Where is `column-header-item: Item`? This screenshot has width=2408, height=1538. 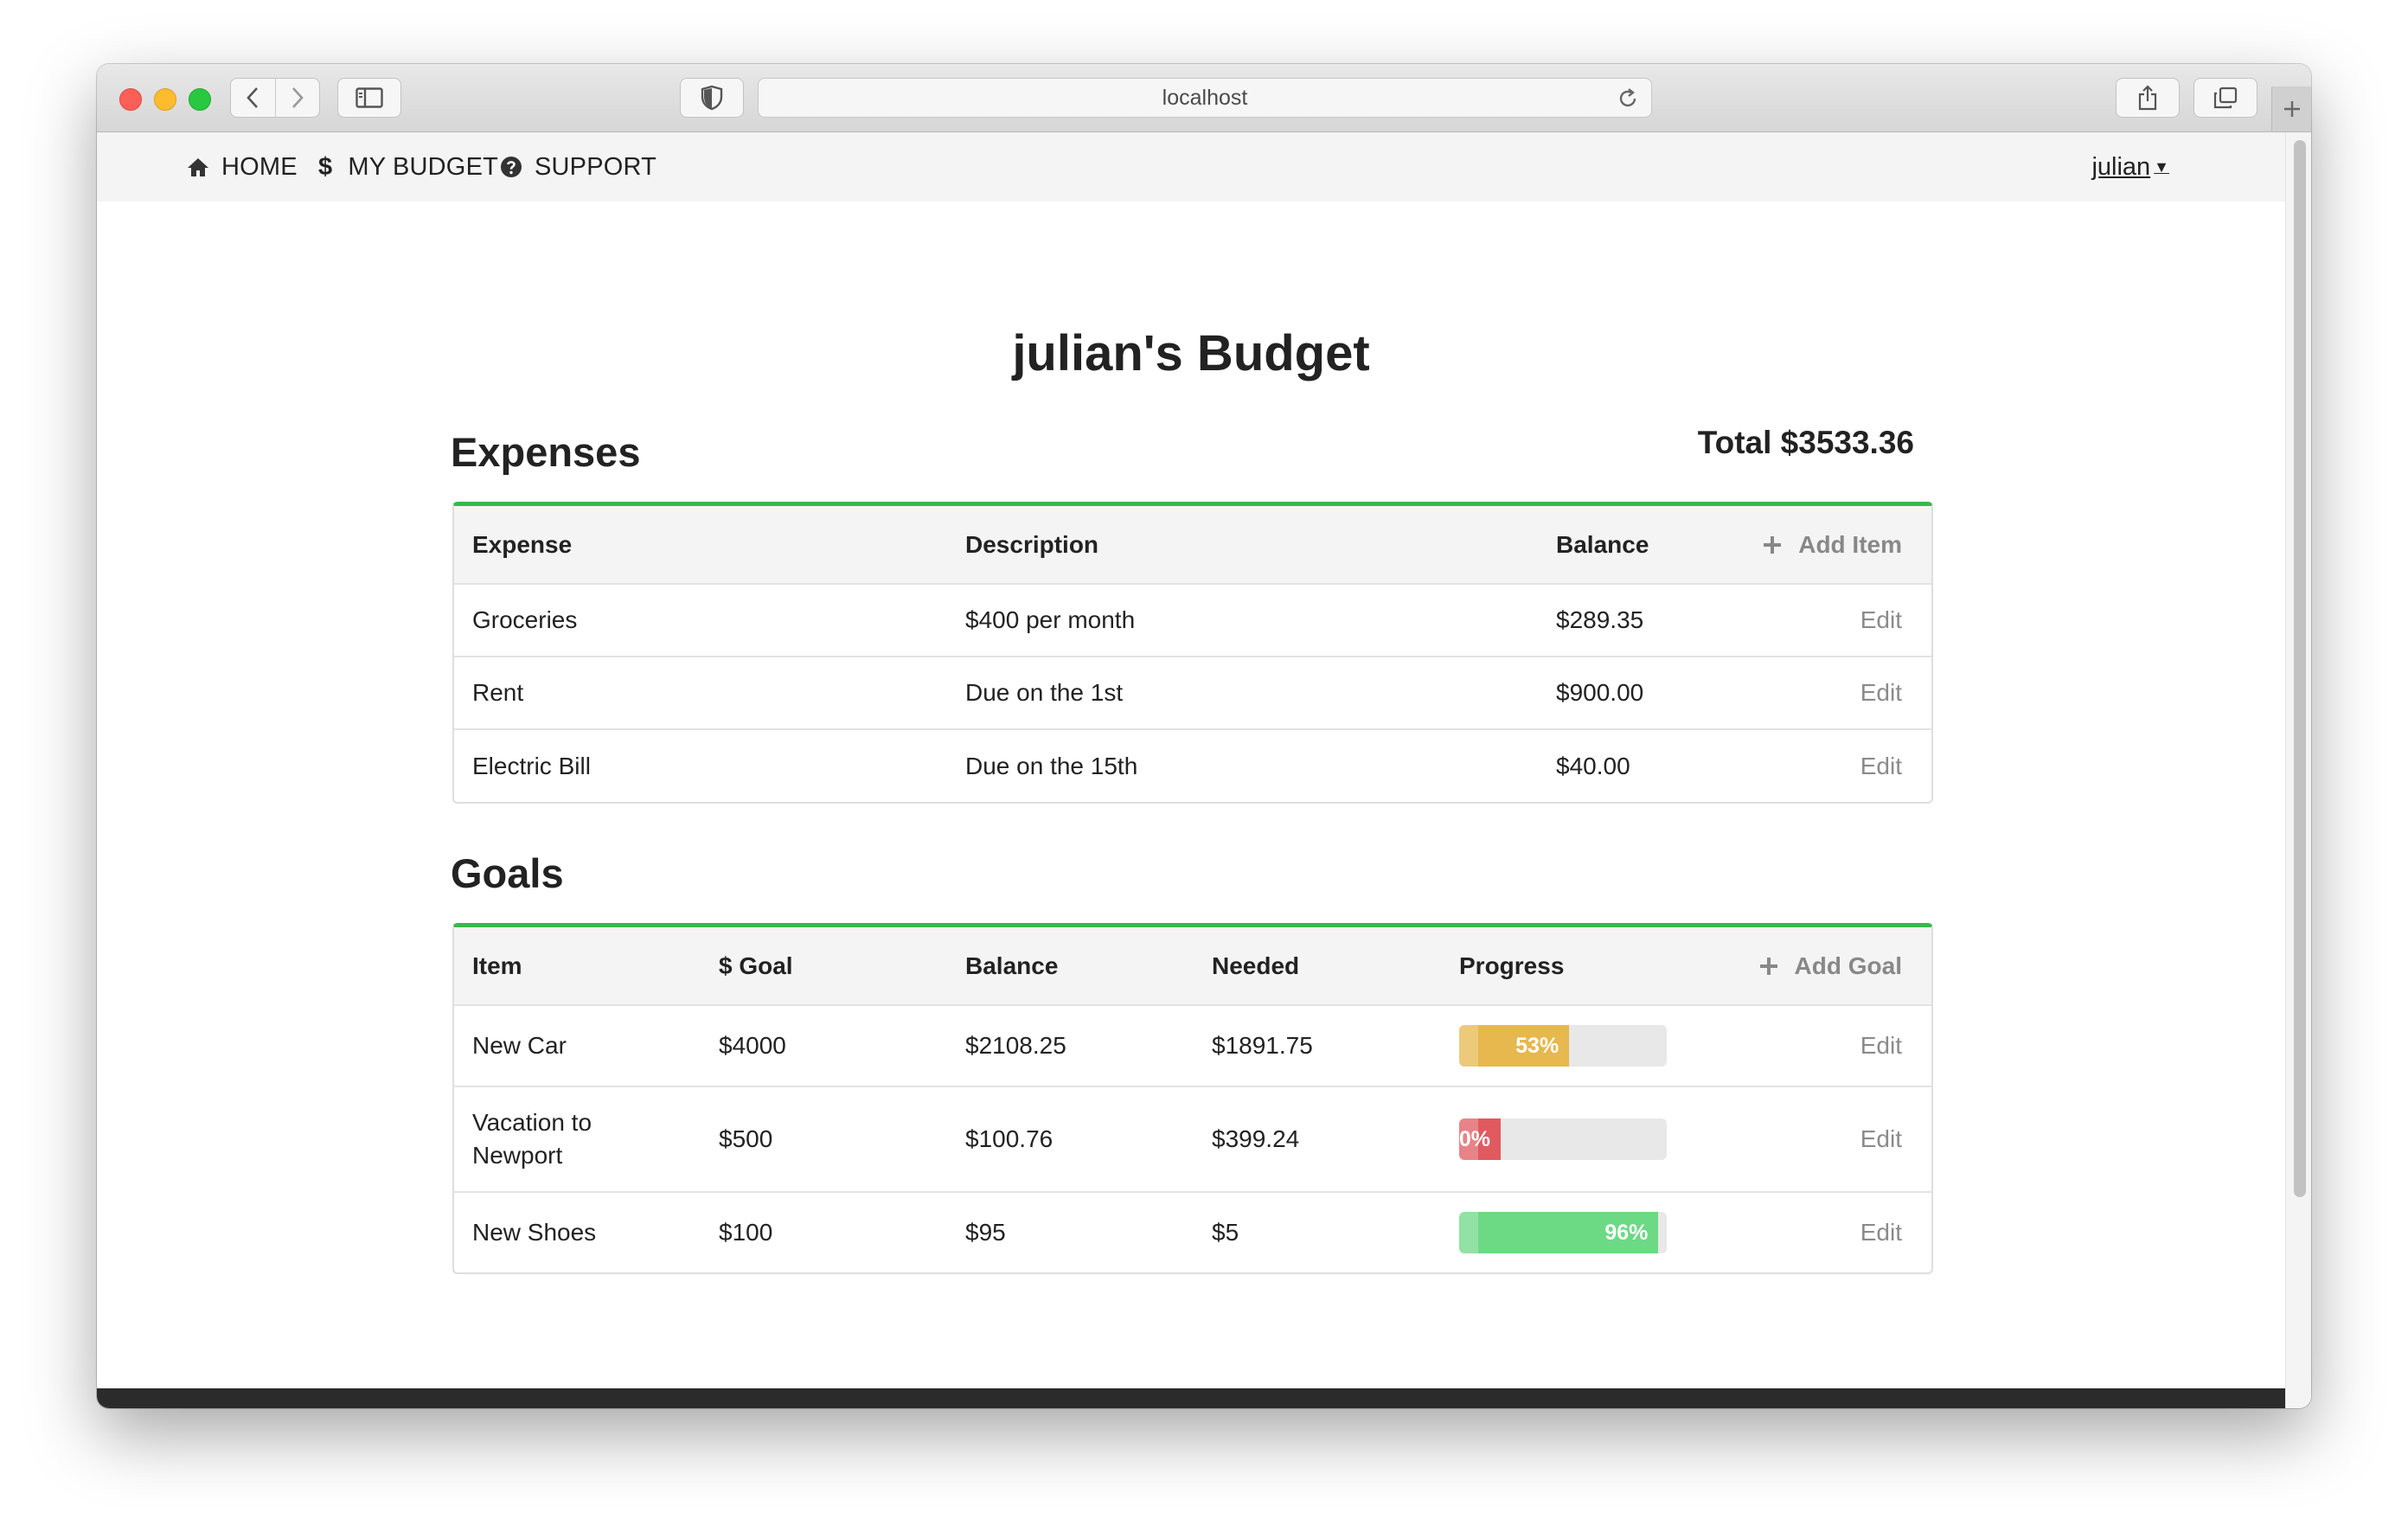
column-header-item: Item is located at coordinates (497, 965).